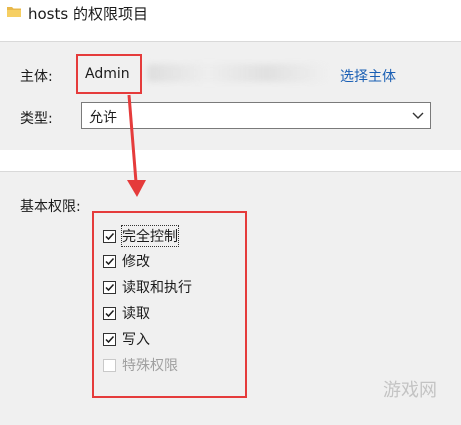 This screenshot has height=425, width=461. What do you see at coordinates (418, 115) in the screenshot?
I see `chevron-down-icon` at bounding box center [418, 115].